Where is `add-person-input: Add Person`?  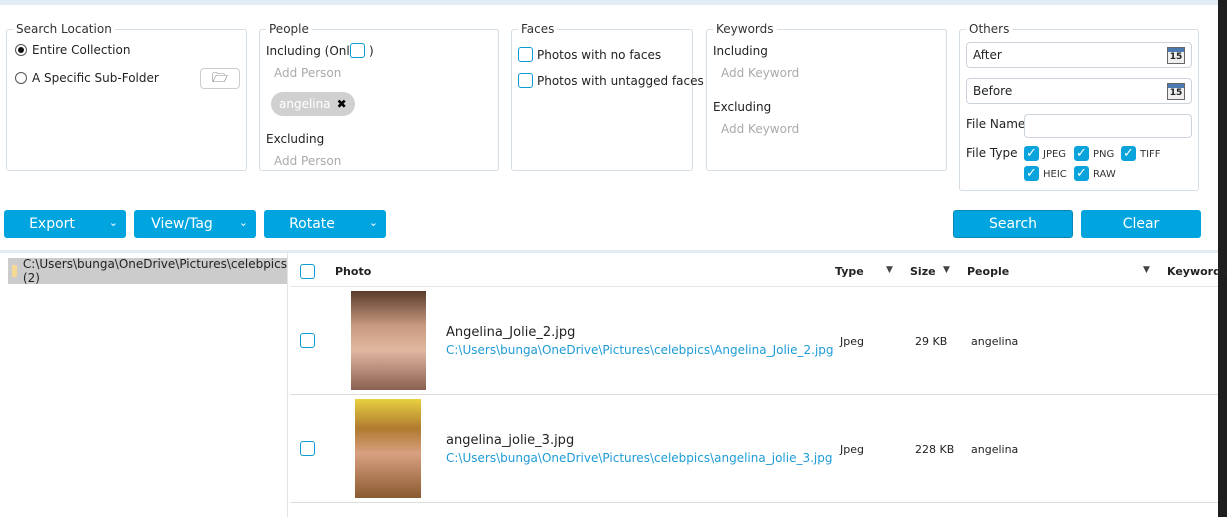 add-person-input: Add Person is located at coordinates (307, 73).